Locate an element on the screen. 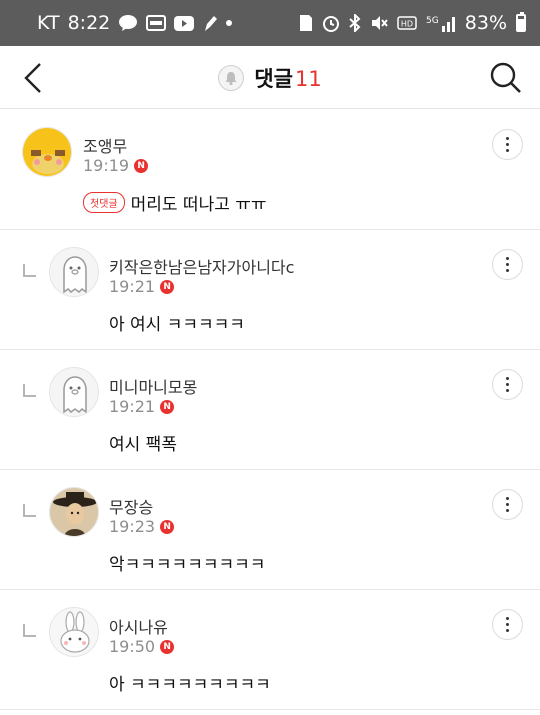 The image size is (540, 715). comment-body: 악ㅋㅋㅋㅋㅋㅋㅋㅋㅋ is located at coordinates (187, 562).